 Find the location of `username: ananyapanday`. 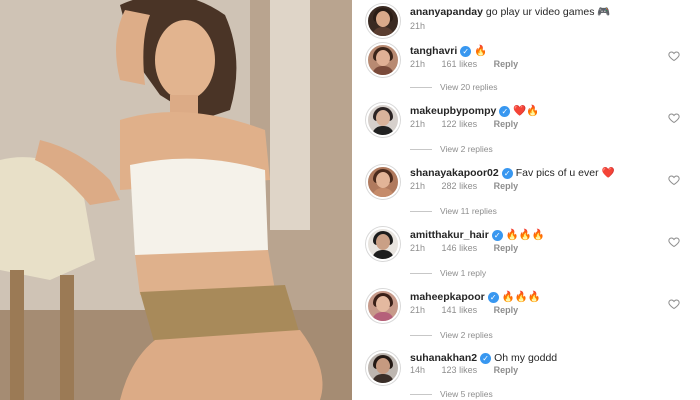

username: ananyapanday is located at coordinates (446, 12).